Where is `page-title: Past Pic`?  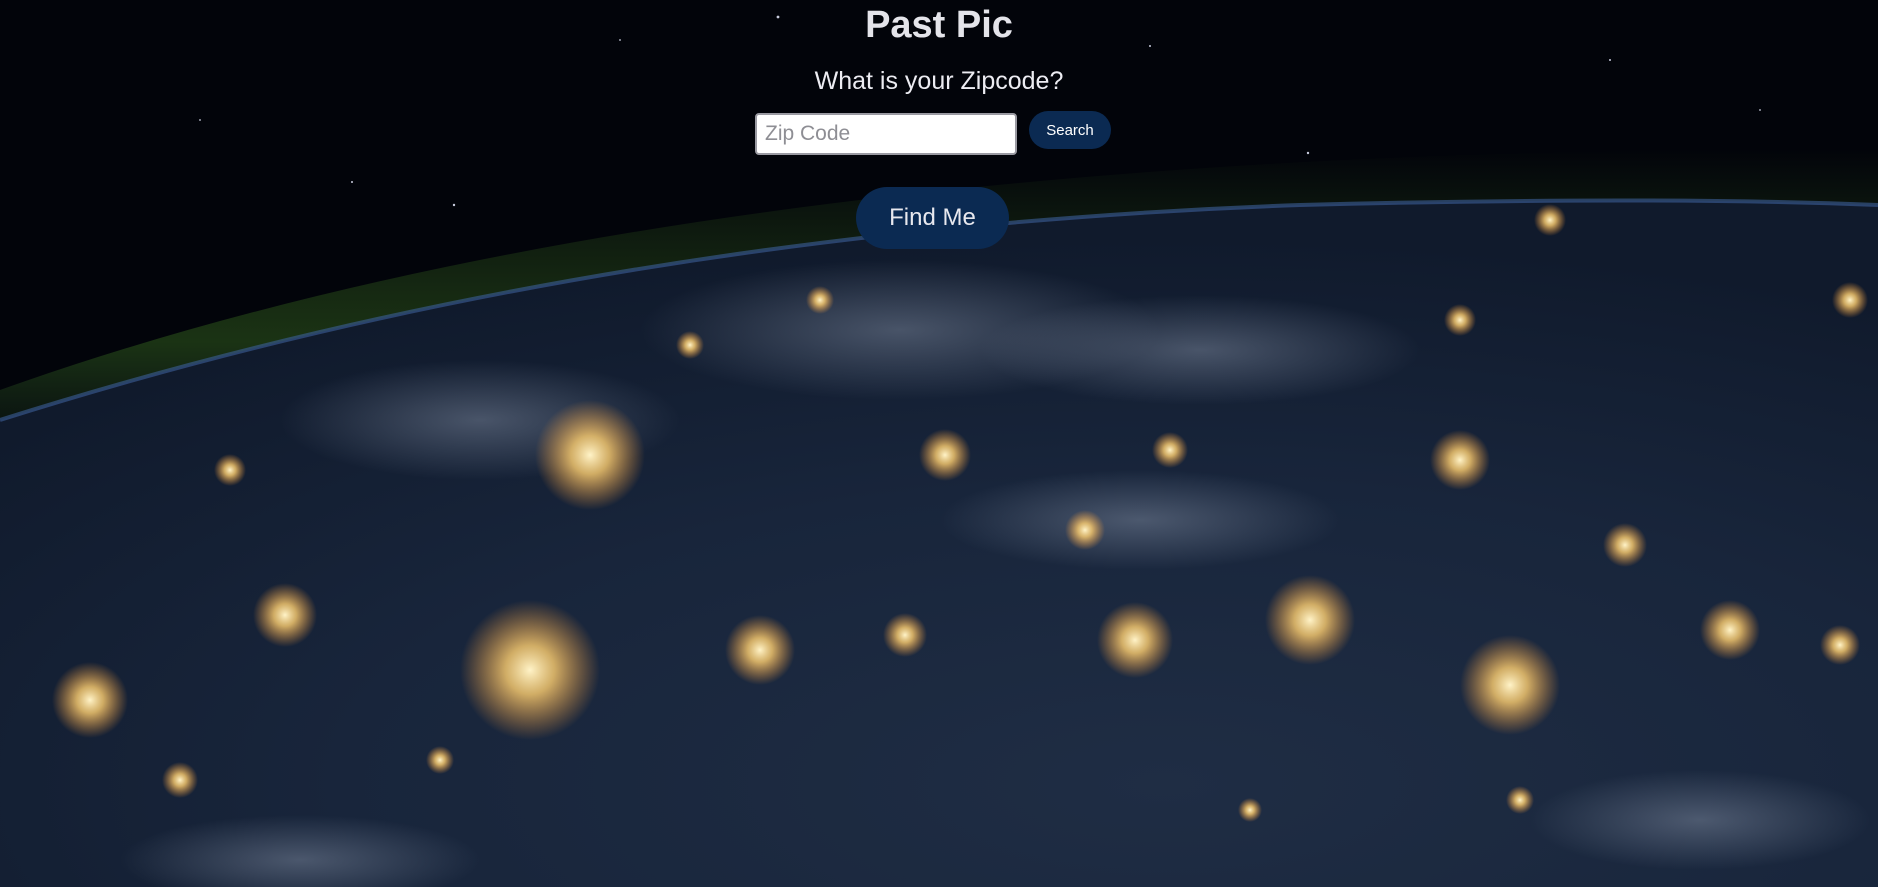 page-title: Past Pic is located at coordinates (939, 25).